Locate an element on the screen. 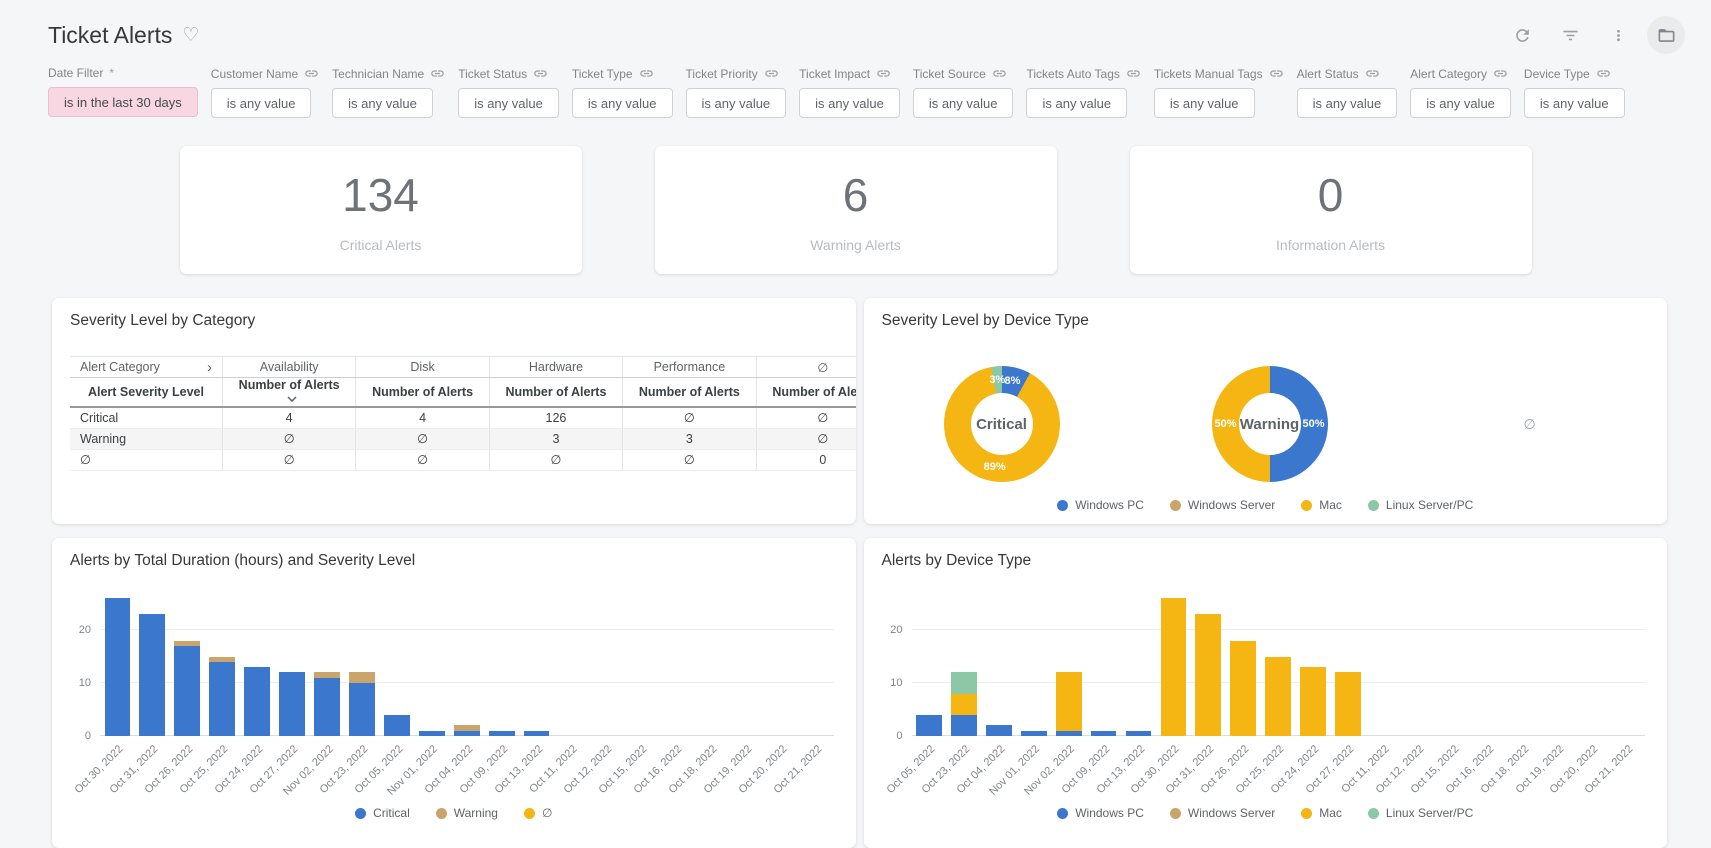  value-cell: 0 is located at coordinates (806, 460).